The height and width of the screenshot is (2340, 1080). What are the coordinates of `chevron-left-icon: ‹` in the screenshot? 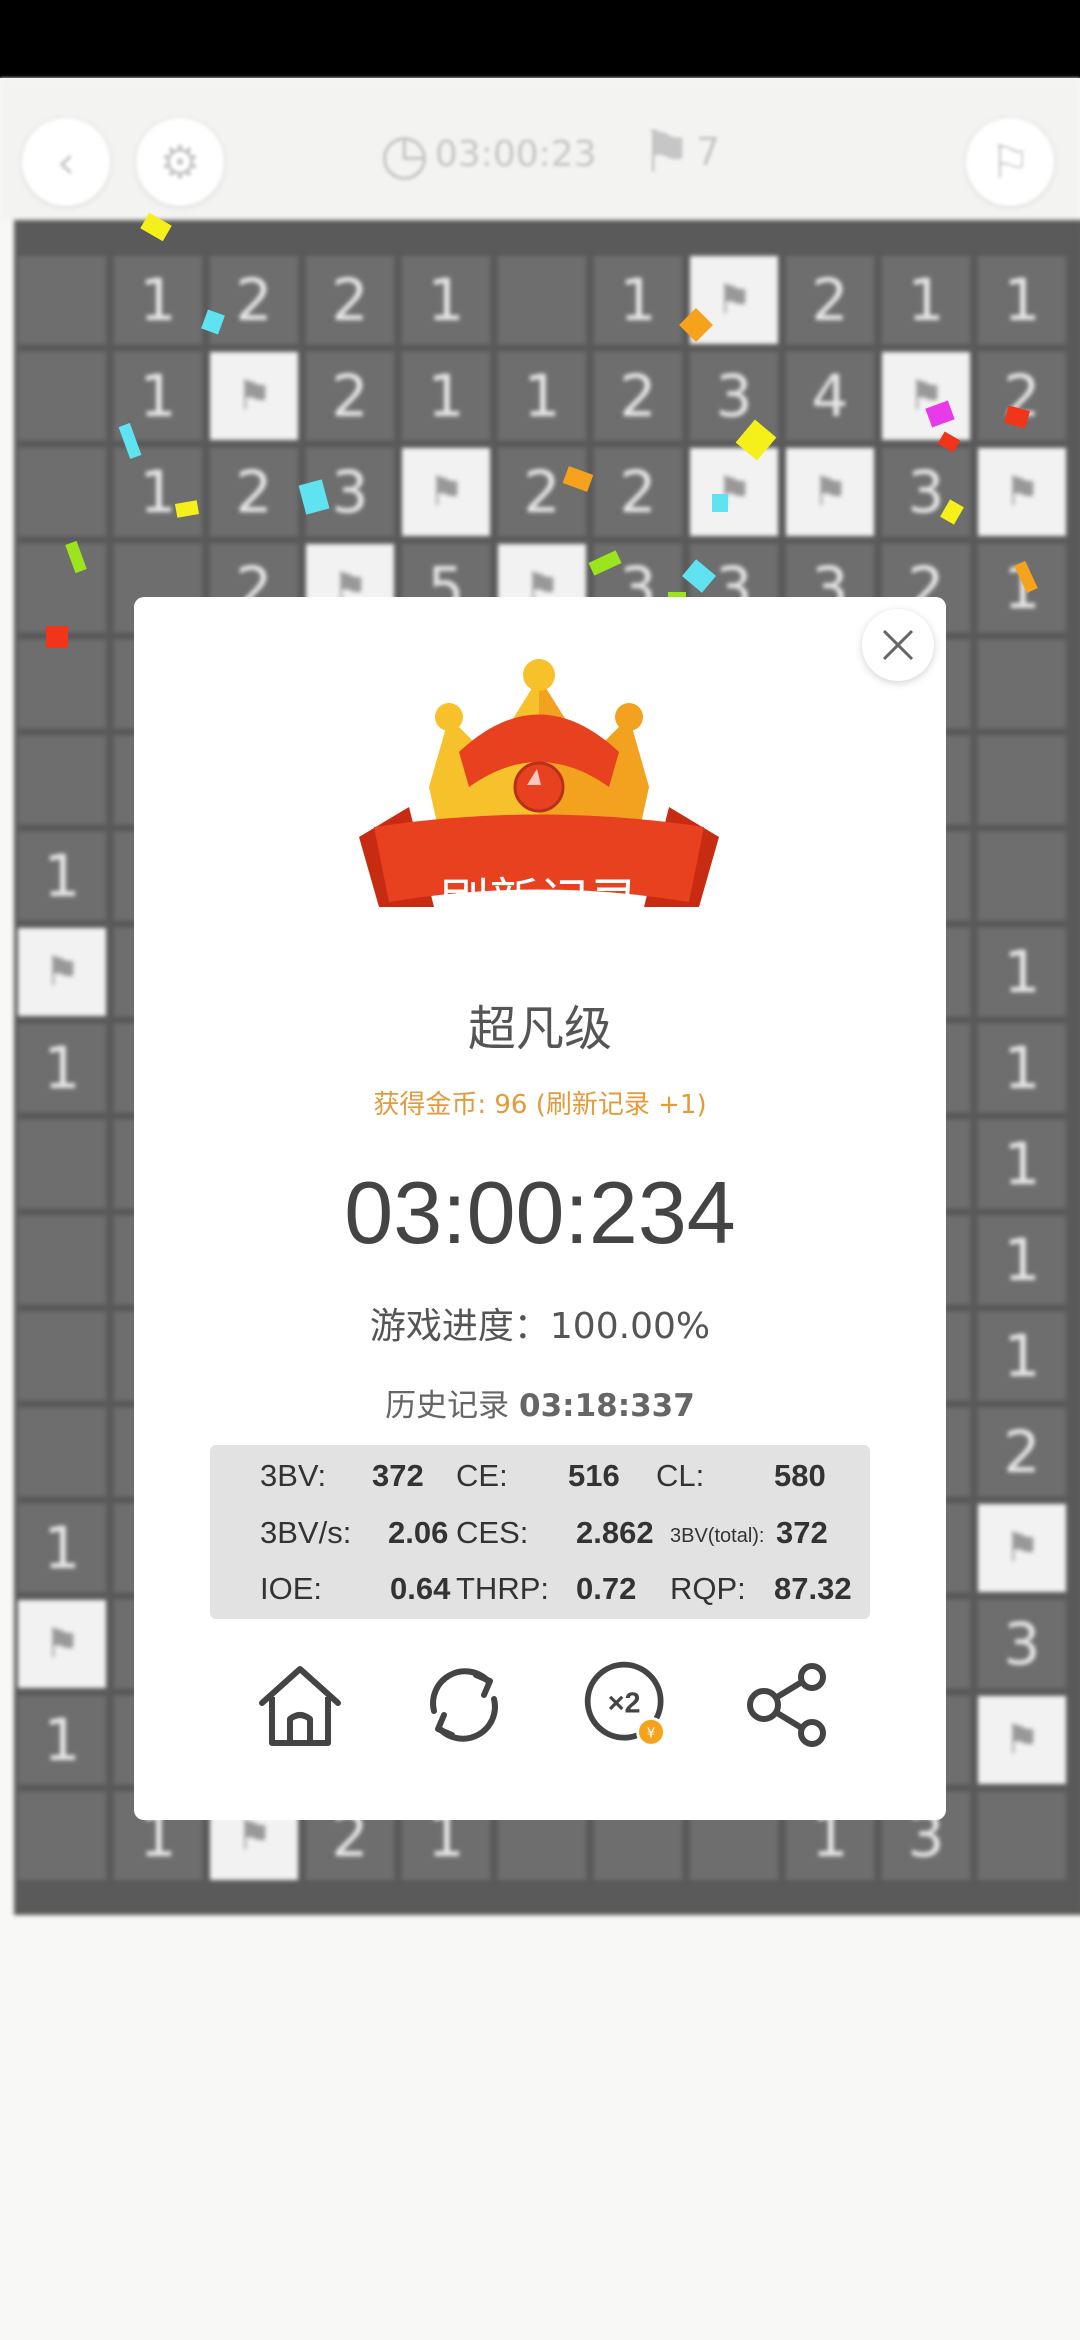 It's located at (66, 162).